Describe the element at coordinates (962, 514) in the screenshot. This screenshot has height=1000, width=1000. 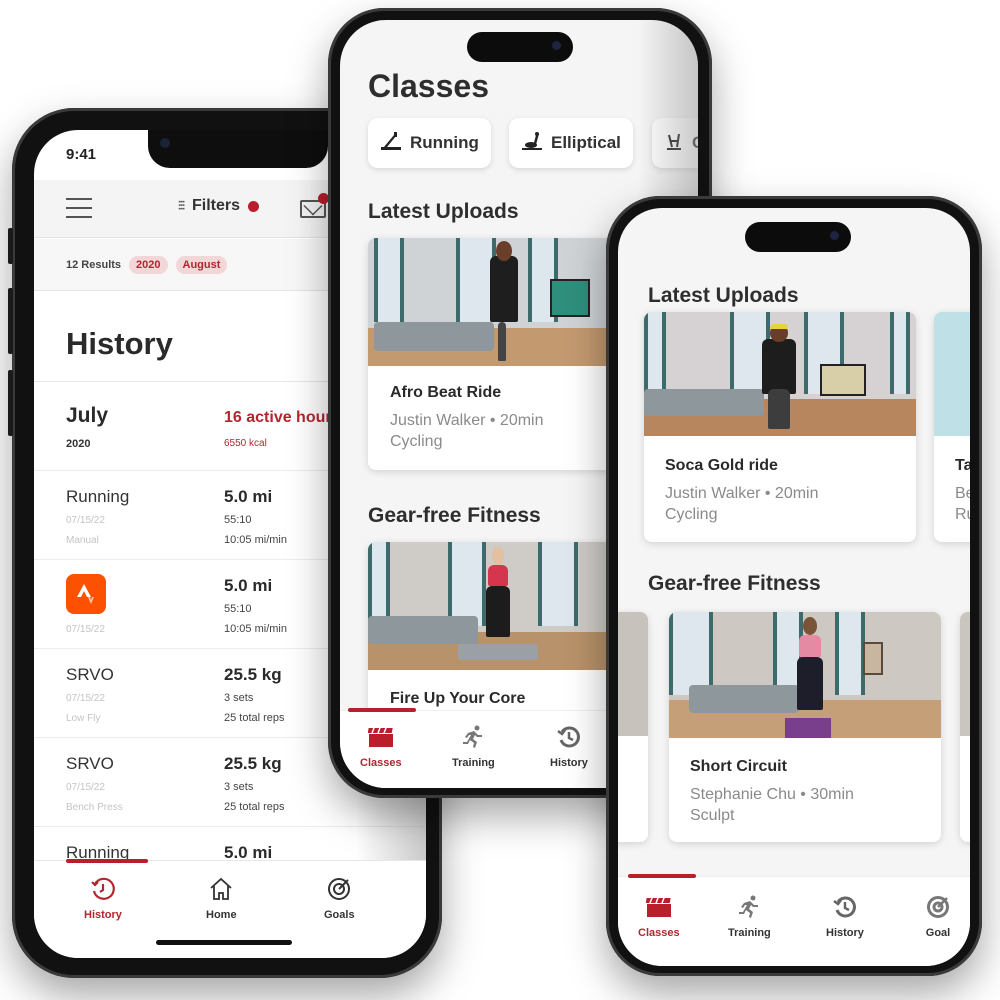
I see `class-category: Ru` at that location.